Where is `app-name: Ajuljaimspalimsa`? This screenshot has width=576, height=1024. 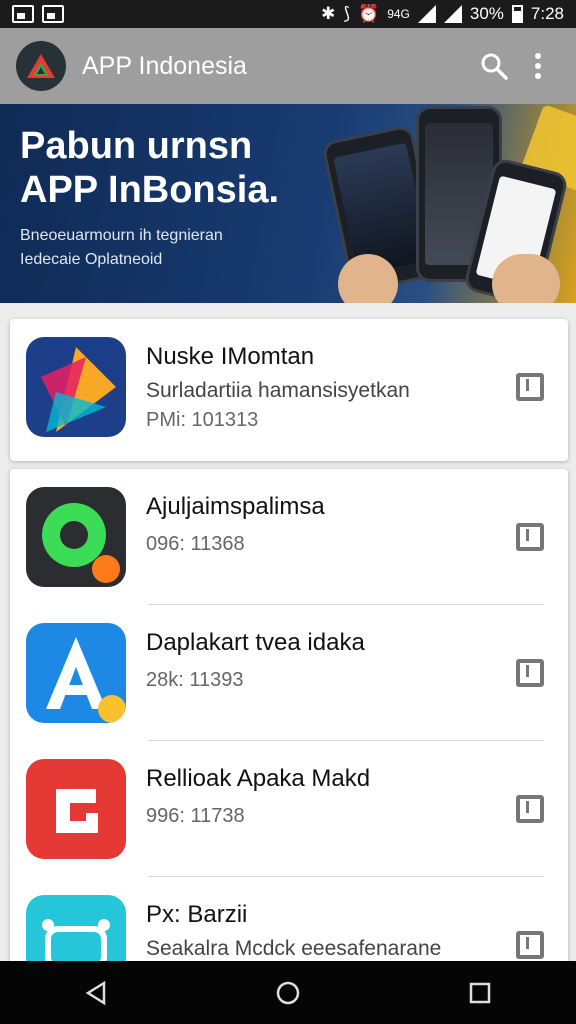
app-name: Ajuljaimspalimsa is located at coordinates (235, 506).